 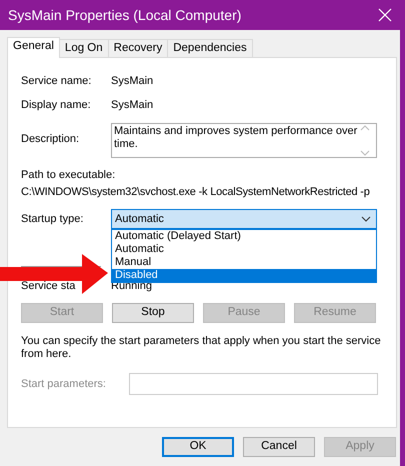 What do you see at coordinates (366, 219) in the screenshot?
I see `chevron-down-icon` at bounding box center [366, 219].